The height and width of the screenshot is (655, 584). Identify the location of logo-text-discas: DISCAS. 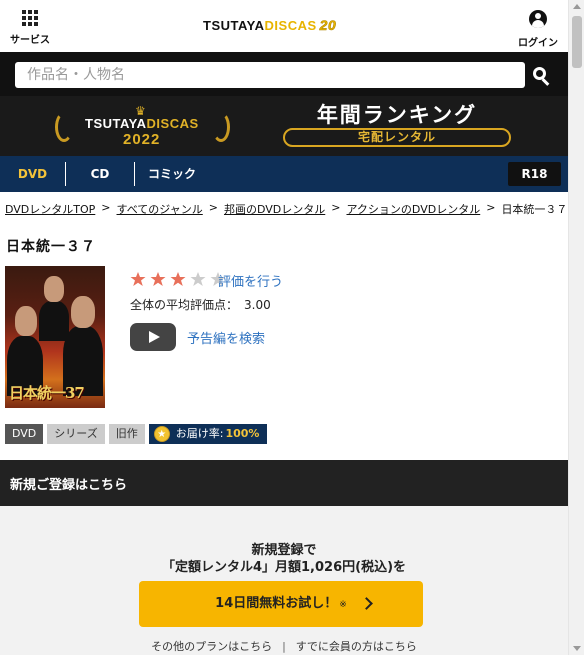
(290, 25).